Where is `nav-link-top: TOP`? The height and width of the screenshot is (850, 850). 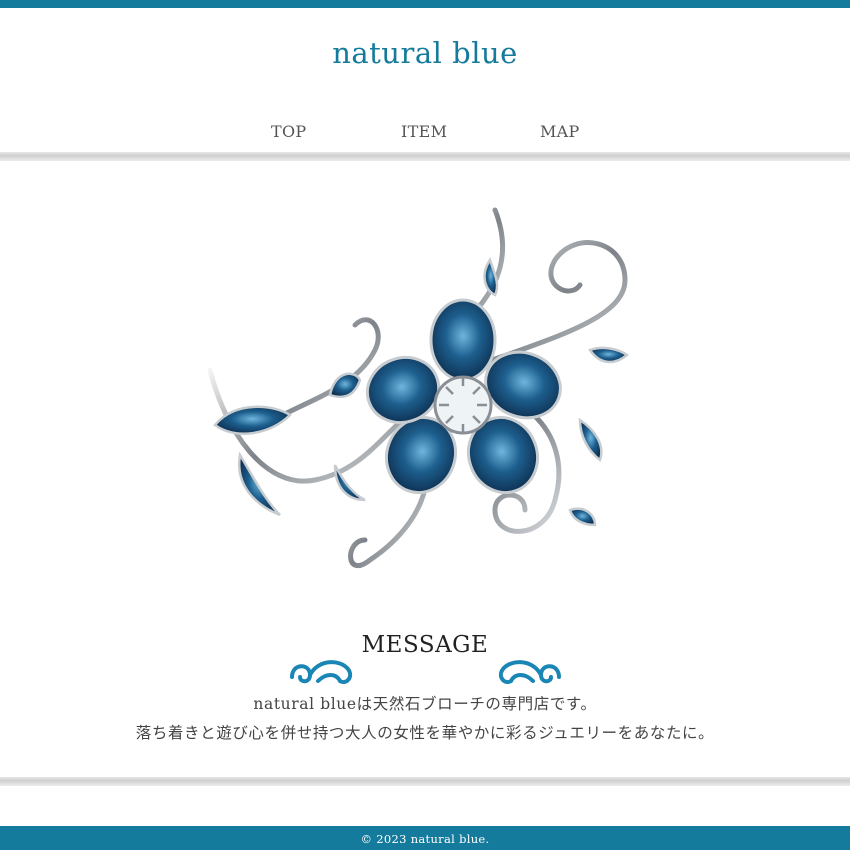
nav-link-top: TOP is located at coordinates (288, 131).